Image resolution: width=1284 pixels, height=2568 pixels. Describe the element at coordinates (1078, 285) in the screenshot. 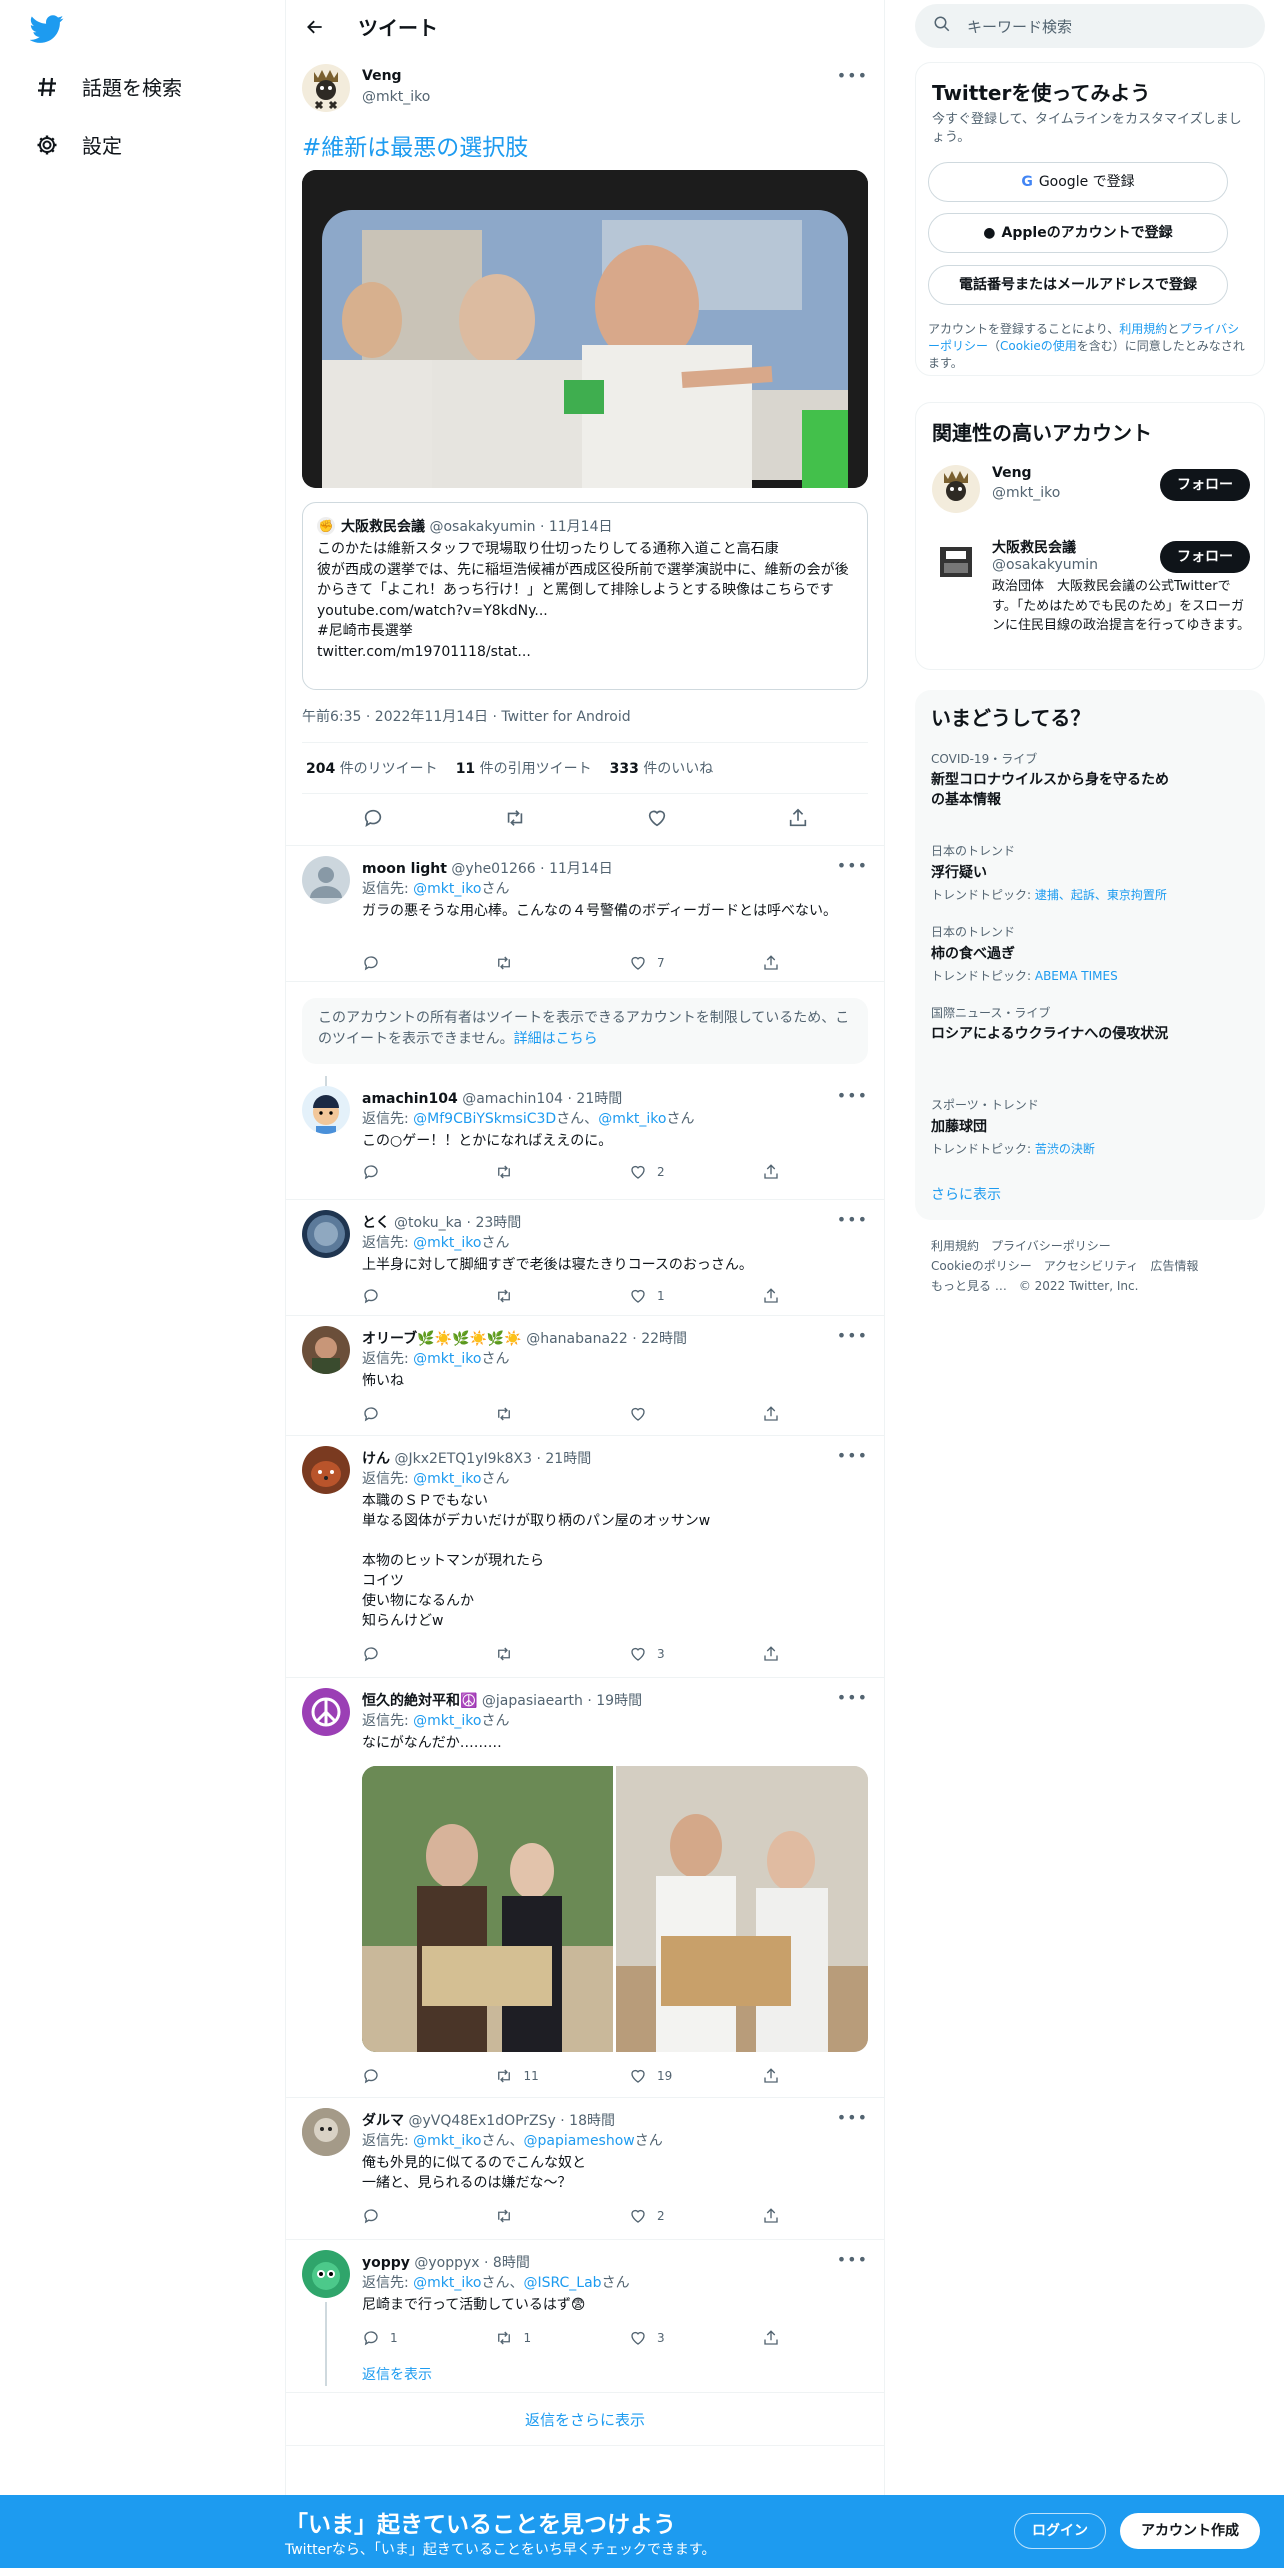

I see `phone-signup-button: 電話番号またはメールアドレスで登録` at that location.